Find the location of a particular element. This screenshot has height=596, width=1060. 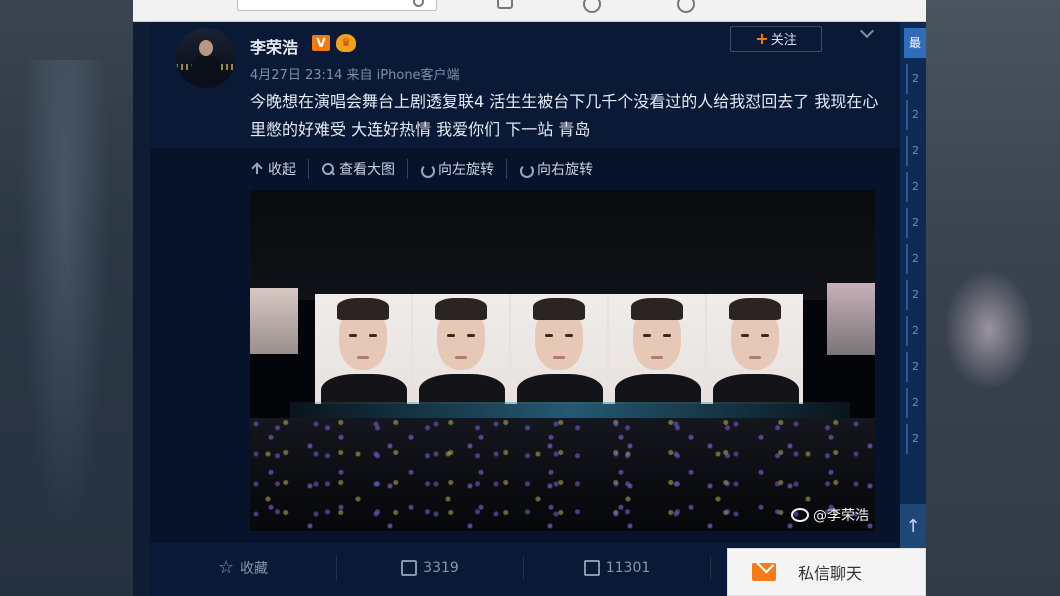

comment-button: 11301 is located at coordinates (617, 568).